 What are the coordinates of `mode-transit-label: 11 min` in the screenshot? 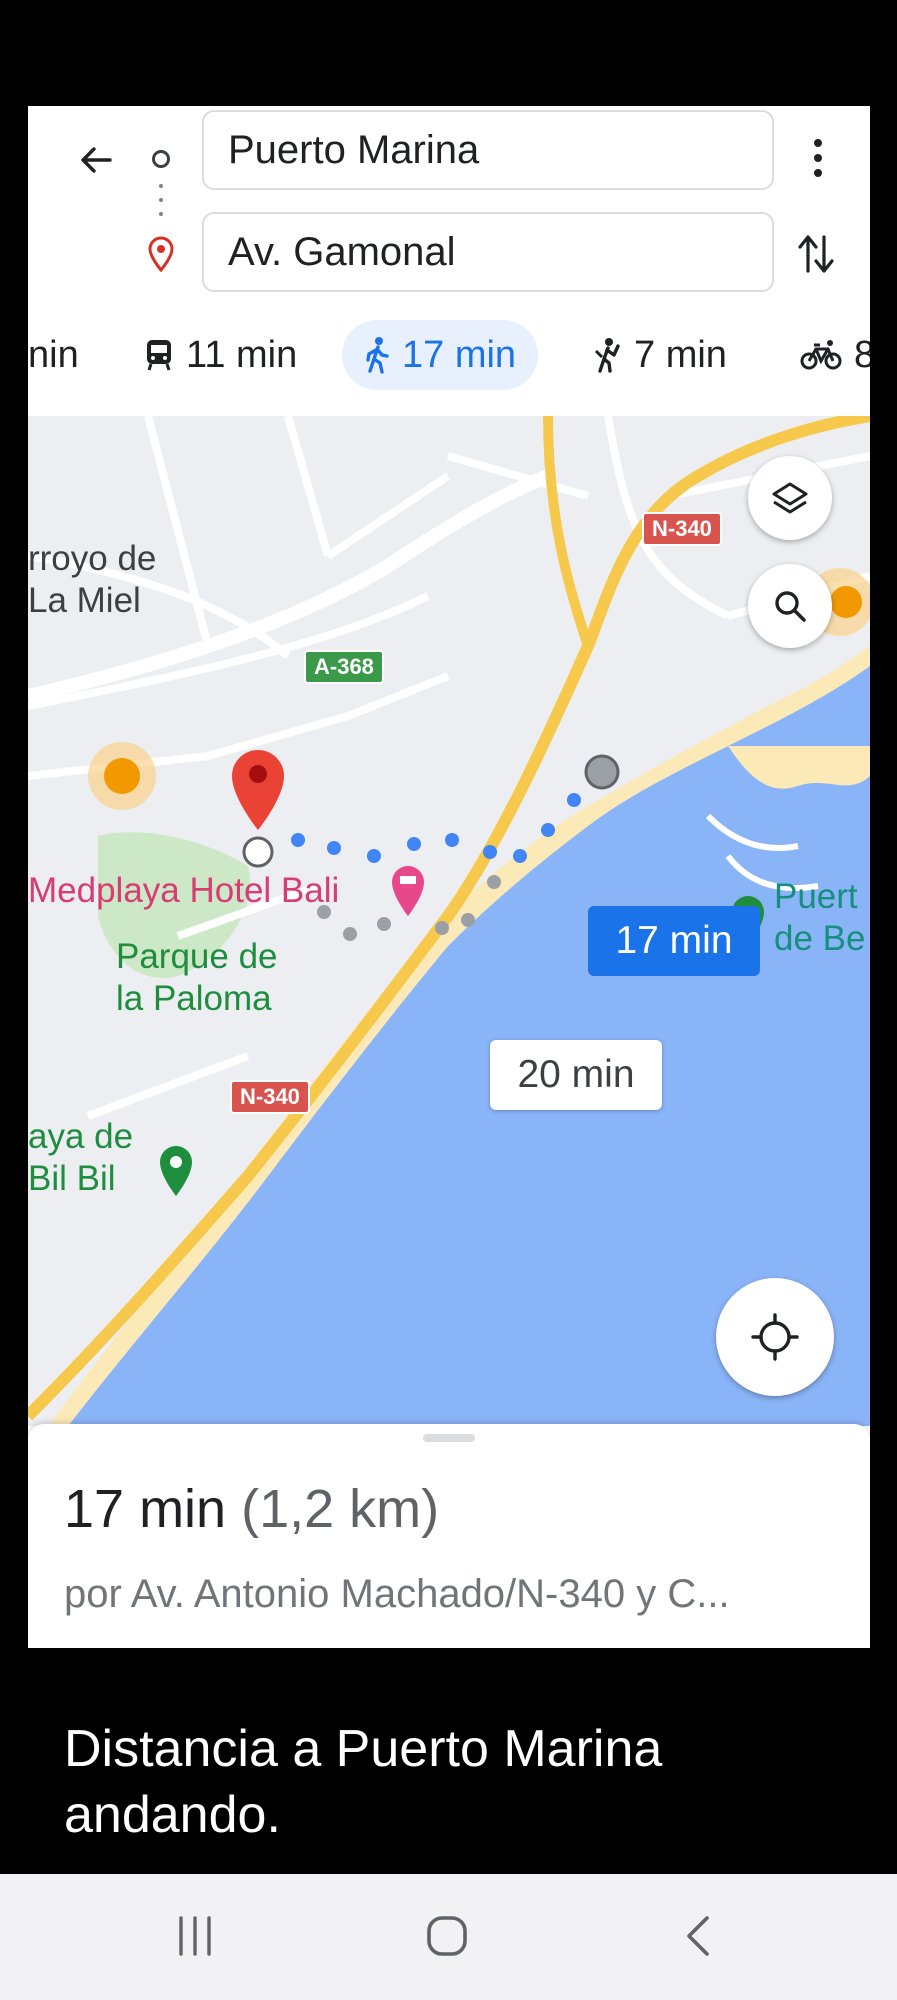 It's located at (242, 354).